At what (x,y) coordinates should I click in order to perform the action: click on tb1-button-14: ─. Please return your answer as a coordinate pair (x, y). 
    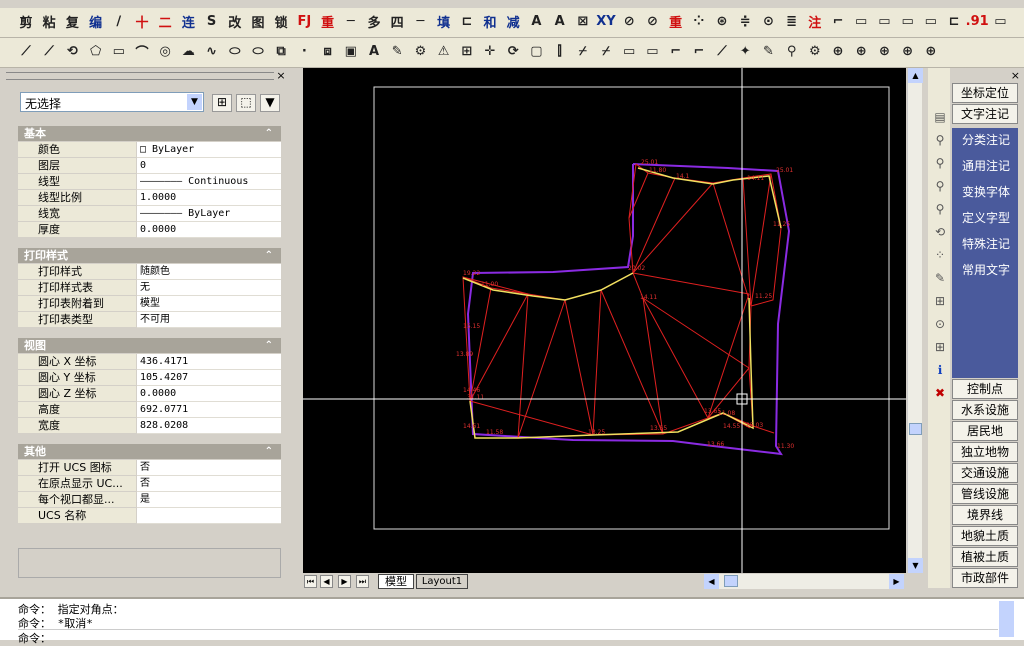
    Looking at the image, I should click on (351, 21).